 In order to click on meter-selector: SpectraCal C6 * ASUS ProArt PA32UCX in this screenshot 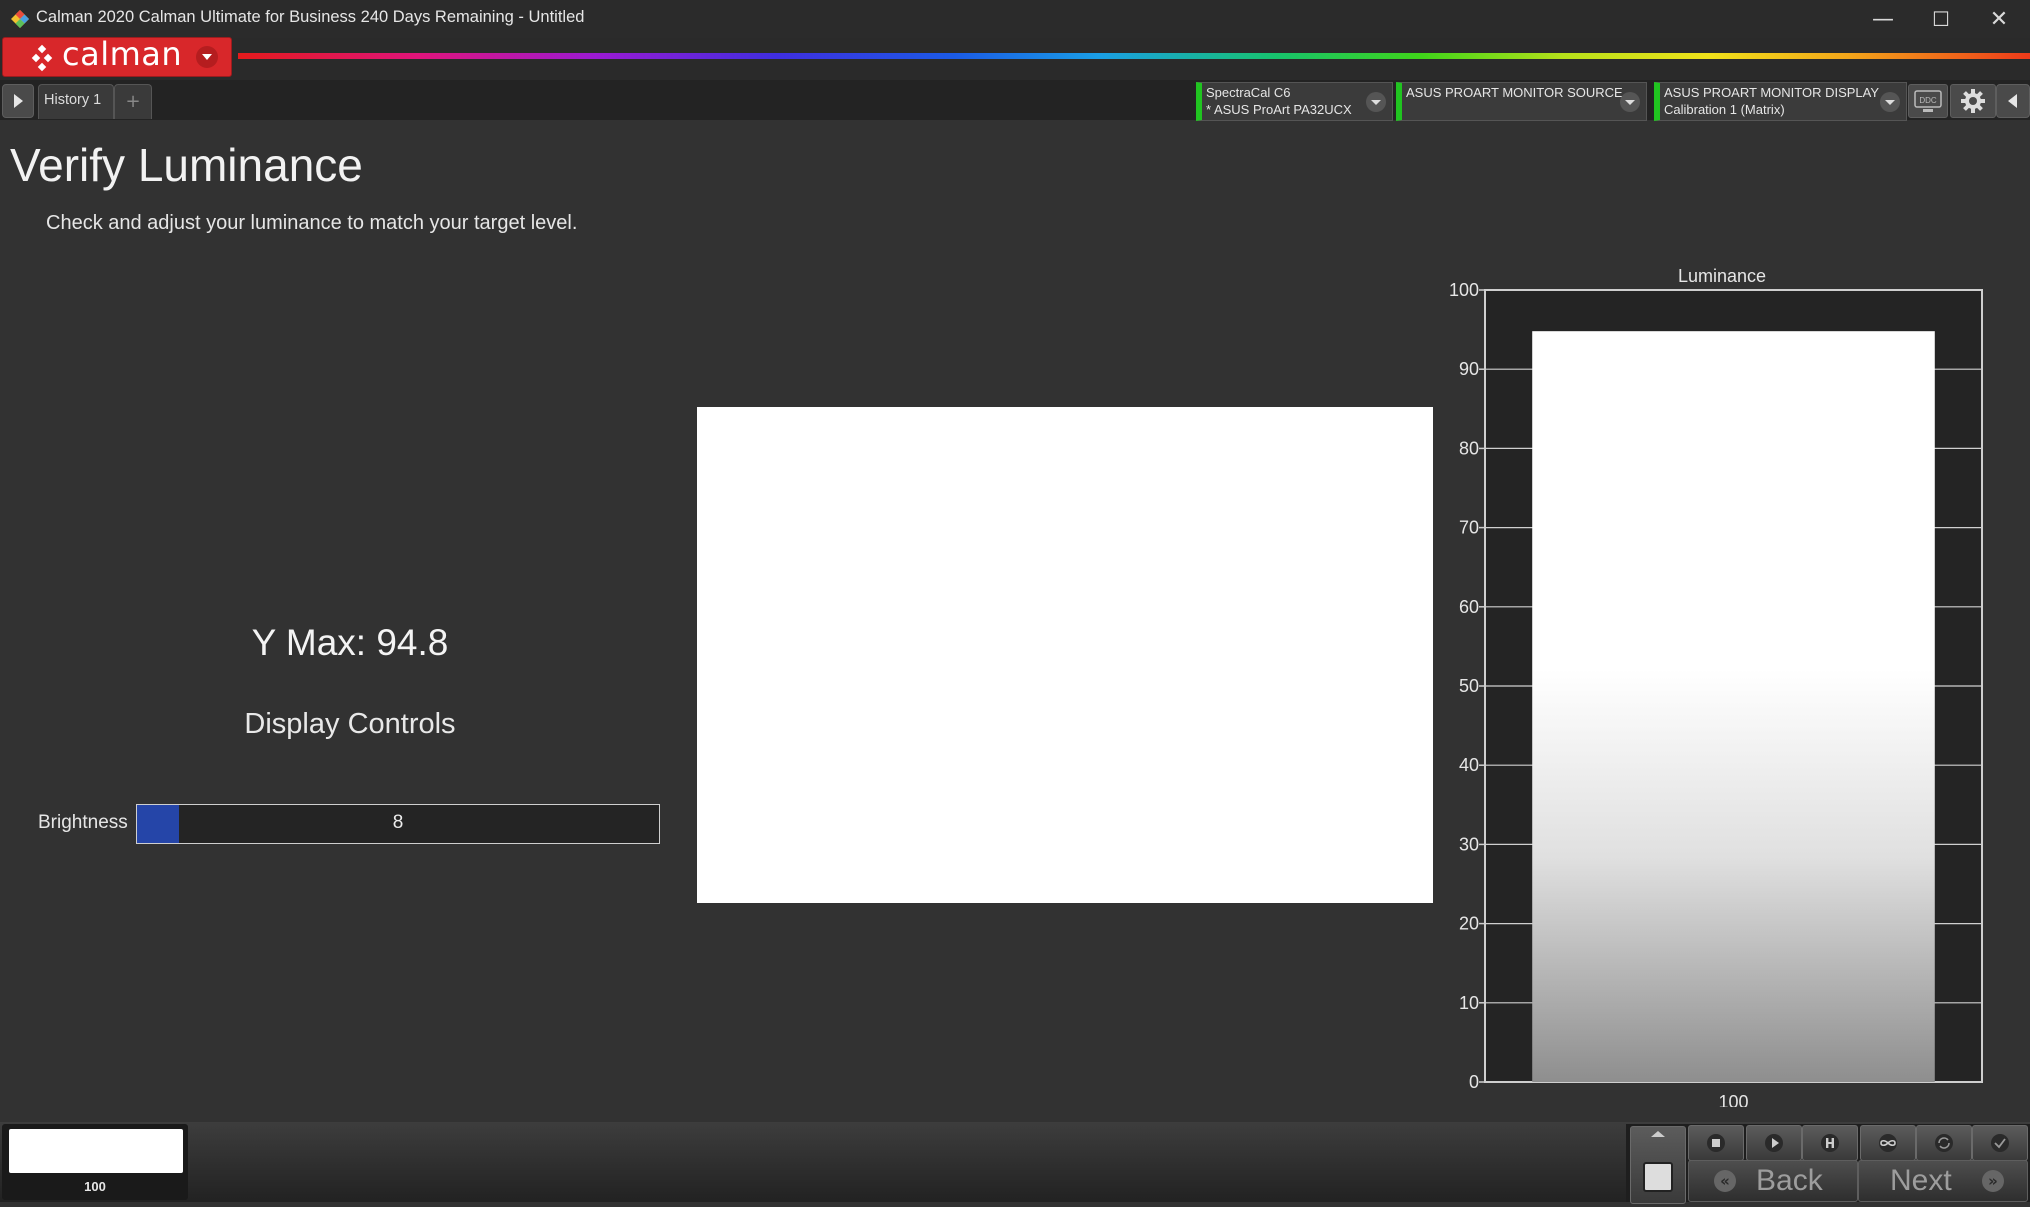, I will do `click(1294, 101)`.